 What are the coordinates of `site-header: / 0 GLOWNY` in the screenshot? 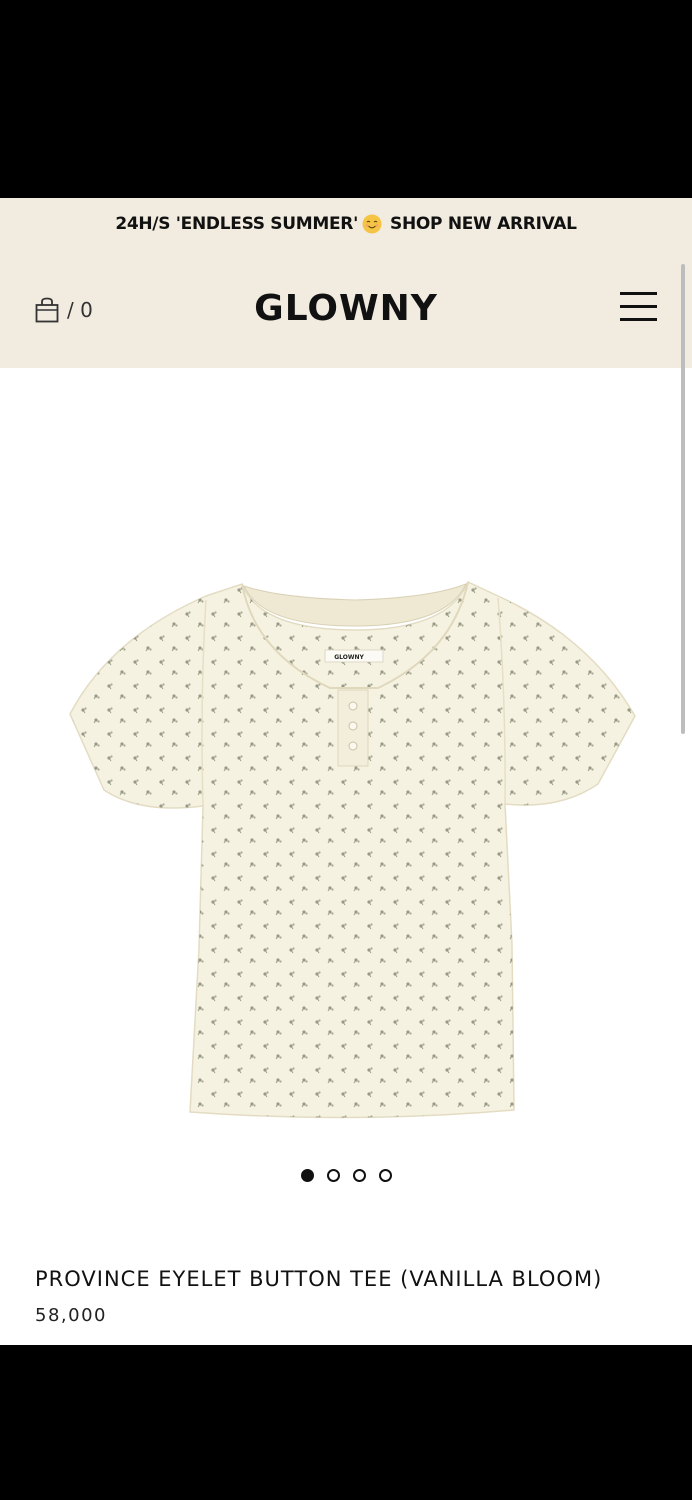 It's located at (346, 309).